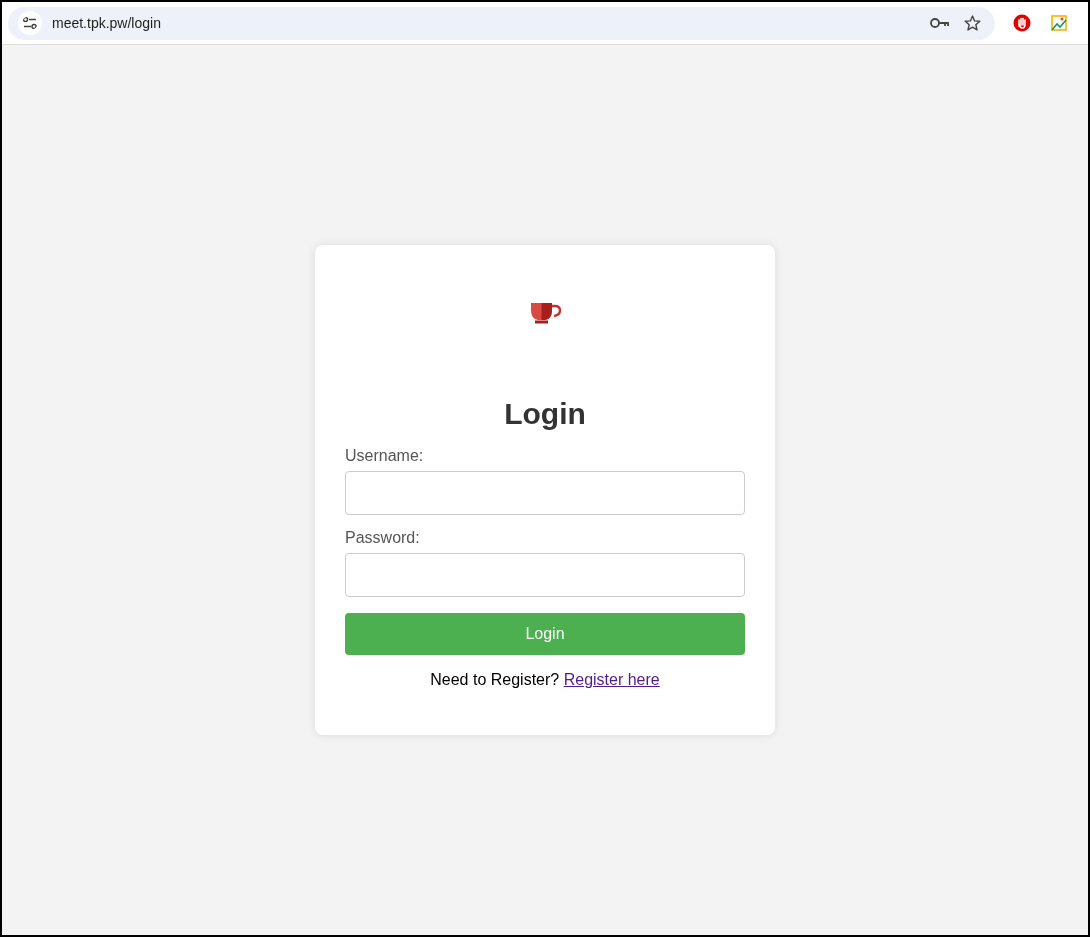  Describe the element at coordinates (385, 456) in the screenshot. I see `field-label: Username:` at that location.